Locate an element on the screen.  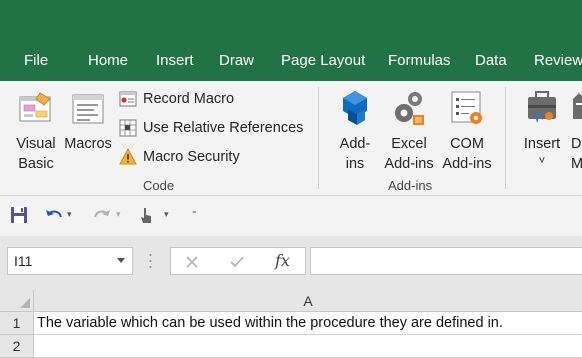
cell-a2 is located at coordinates (308, 346).